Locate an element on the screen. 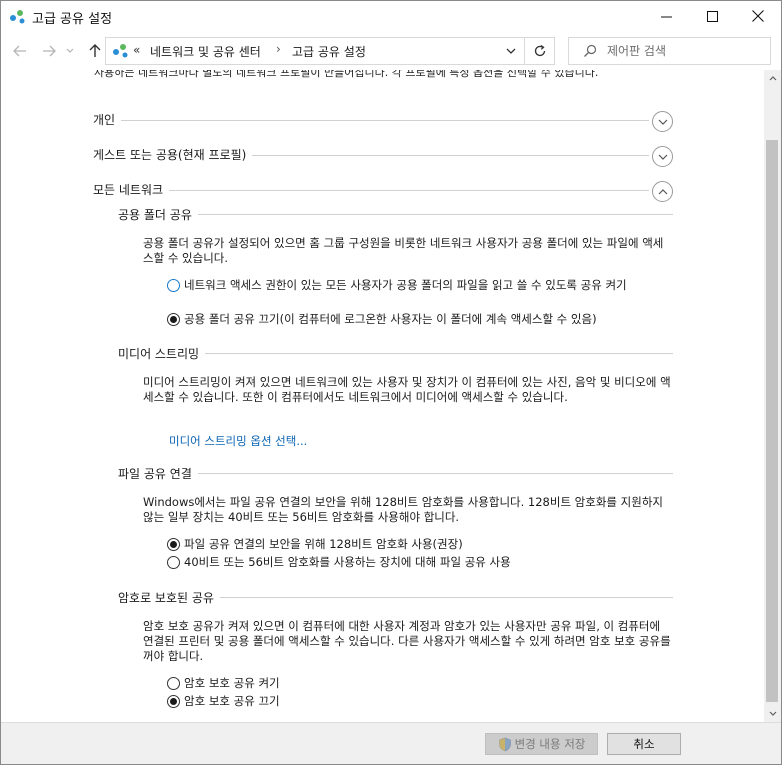 The height and width of the screenshot is (765, 782). section-guest-title: 게스트 또는 공용(현재 프로필) is located at coordinates (173, 154).